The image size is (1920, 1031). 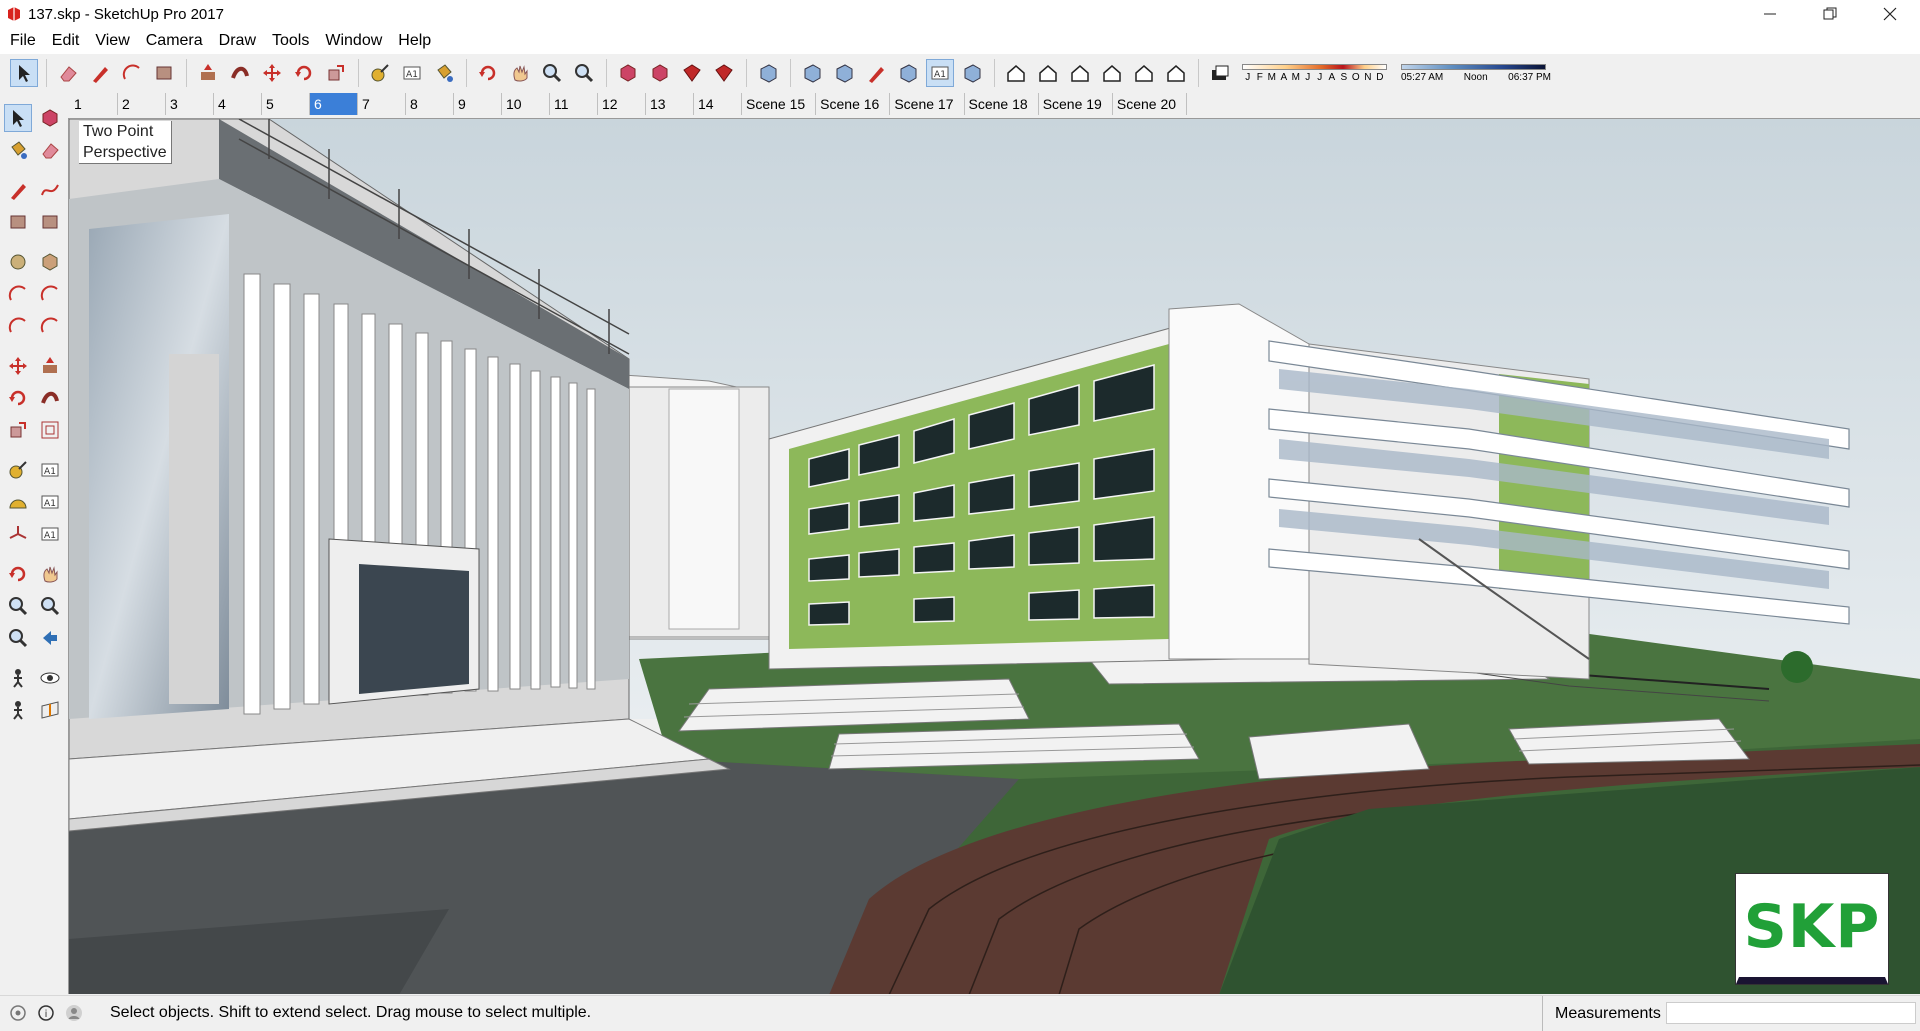 I want to click on offset-tool-button, so click(x=50, y=430).